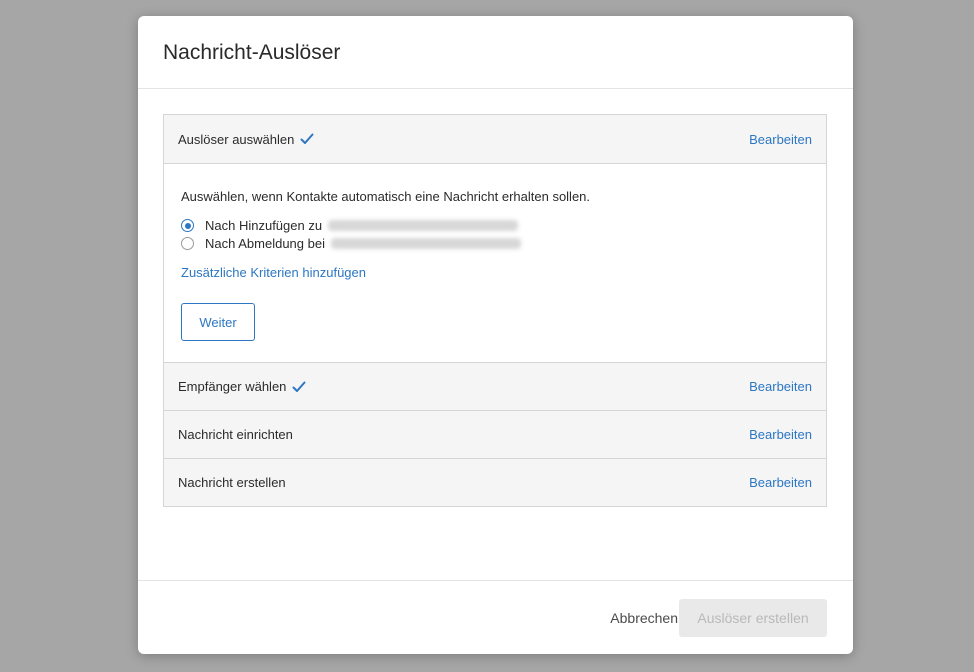 The width and height of the screenshot is (974, 672). Describe the element at coordinates (495, 139) in the screenshot. I see `step-select-trigger-header: Auslöser auswählen Bearbeiten` at that location.